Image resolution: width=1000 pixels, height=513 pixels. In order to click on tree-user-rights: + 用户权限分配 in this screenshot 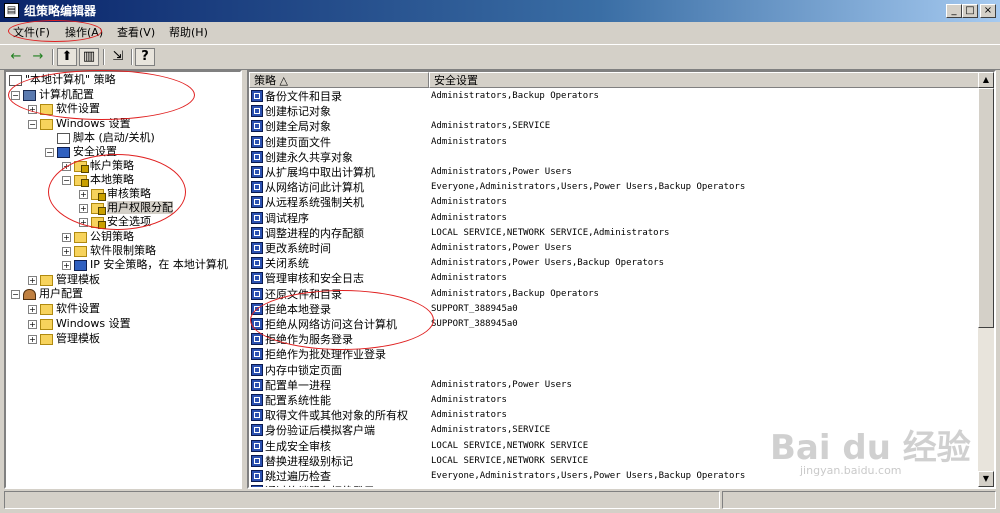, I will do `click(126, 208)`.